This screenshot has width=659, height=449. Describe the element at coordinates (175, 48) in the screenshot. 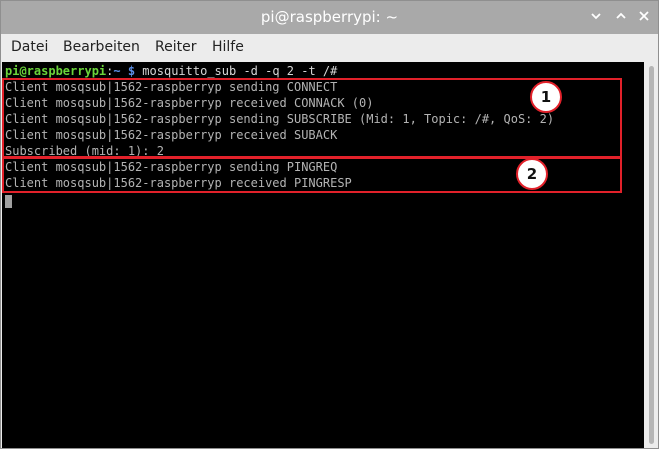

I see `menu-reiter: Reiter` at that location.